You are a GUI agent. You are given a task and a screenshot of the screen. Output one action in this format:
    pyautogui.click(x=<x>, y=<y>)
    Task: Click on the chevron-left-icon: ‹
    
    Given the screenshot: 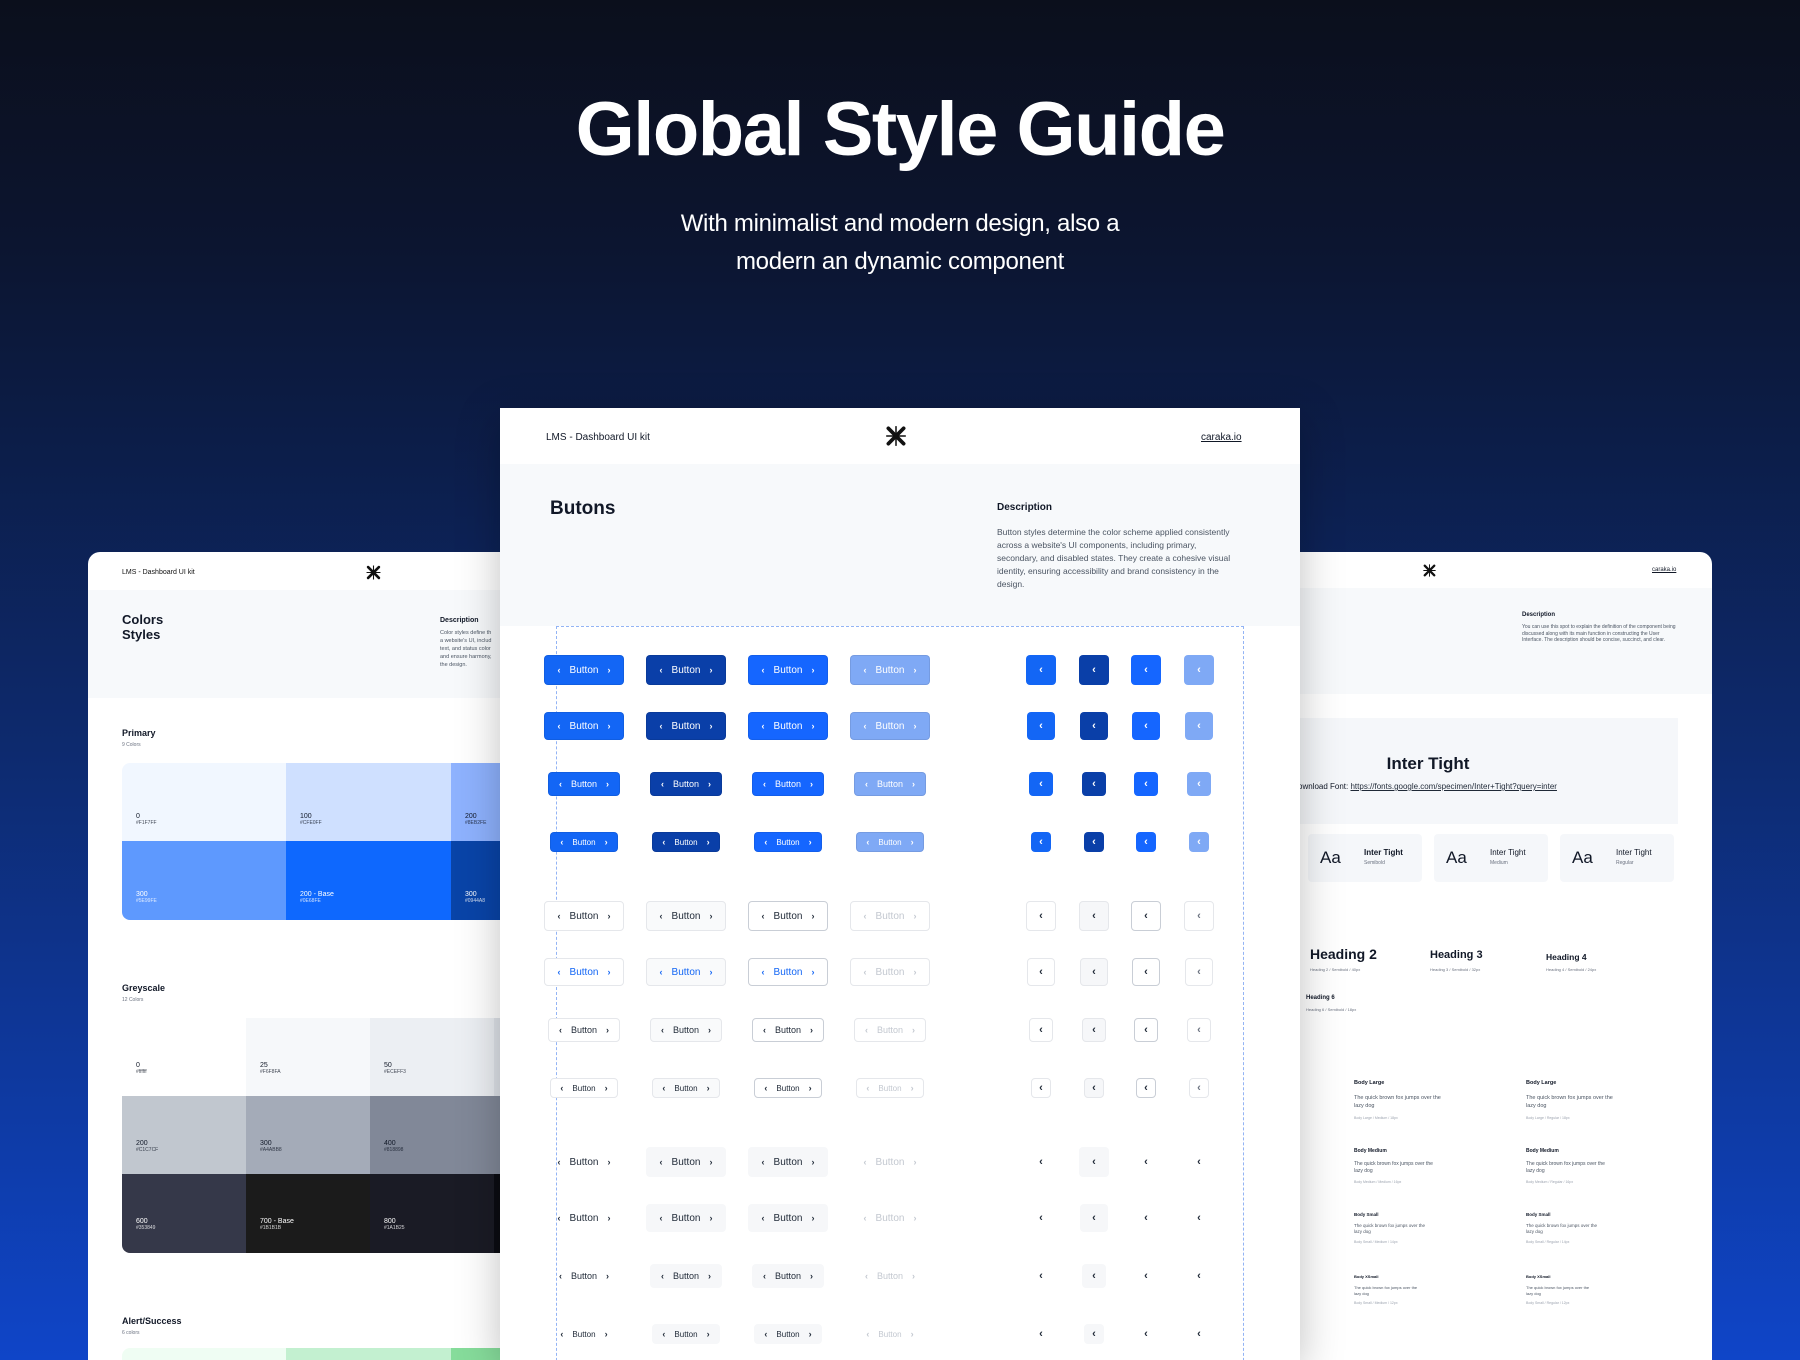 What is the action you would take?
    pyautogui.click(x=1041, y=1334)
    